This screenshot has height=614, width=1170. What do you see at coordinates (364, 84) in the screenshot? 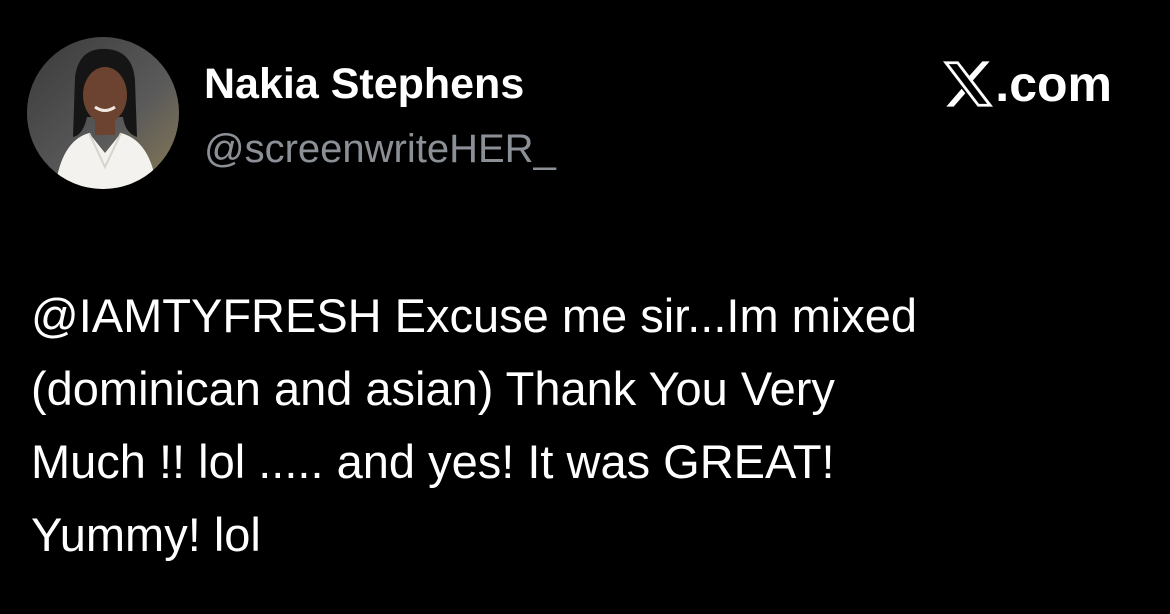
I see `display-name: Nakia Stephens` at bounding box center [364, 84].